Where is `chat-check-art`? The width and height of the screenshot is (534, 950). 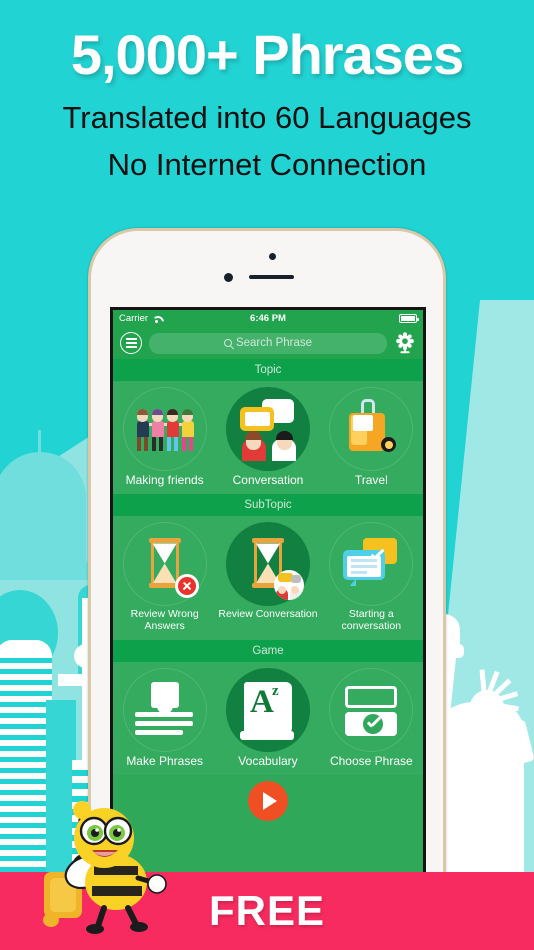
chat-check-art is located at coordinates (371, 564).